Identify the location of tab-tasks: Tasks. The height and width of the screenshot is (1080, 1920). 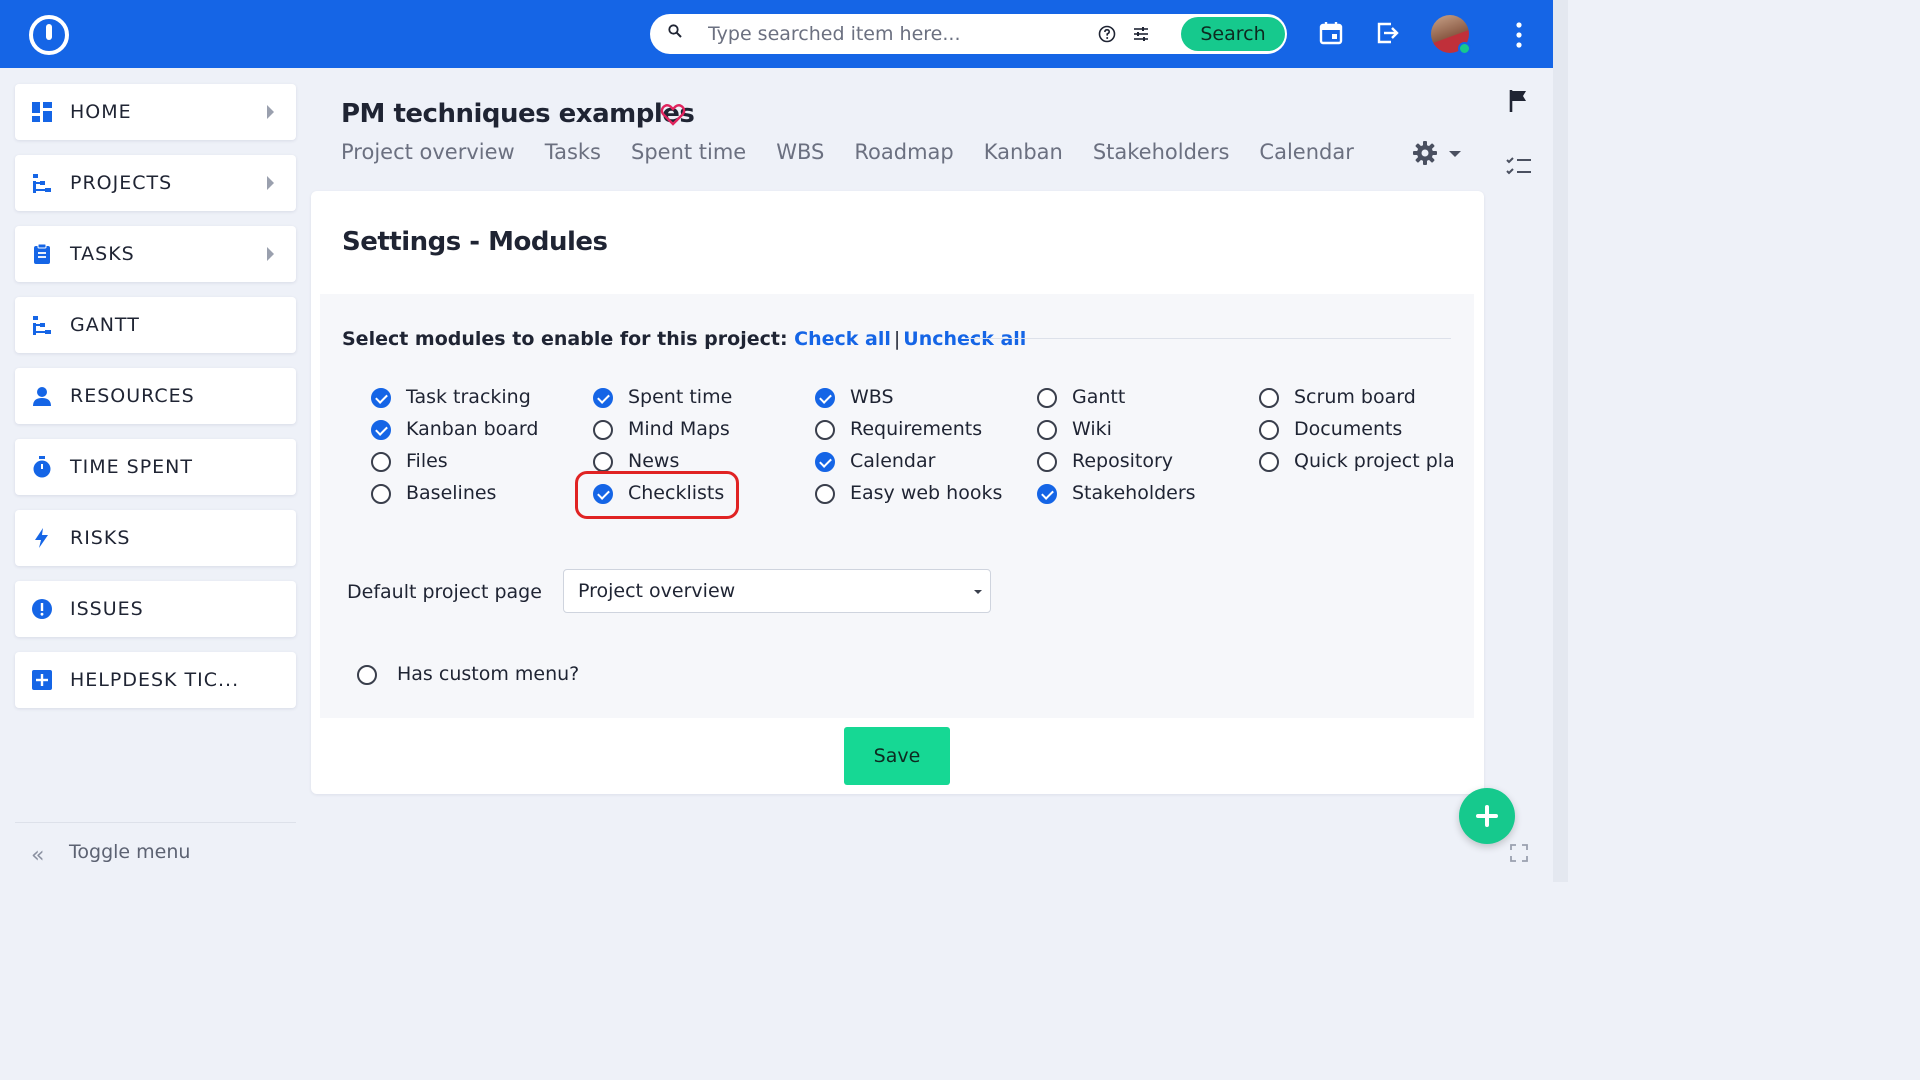
(573, 154).